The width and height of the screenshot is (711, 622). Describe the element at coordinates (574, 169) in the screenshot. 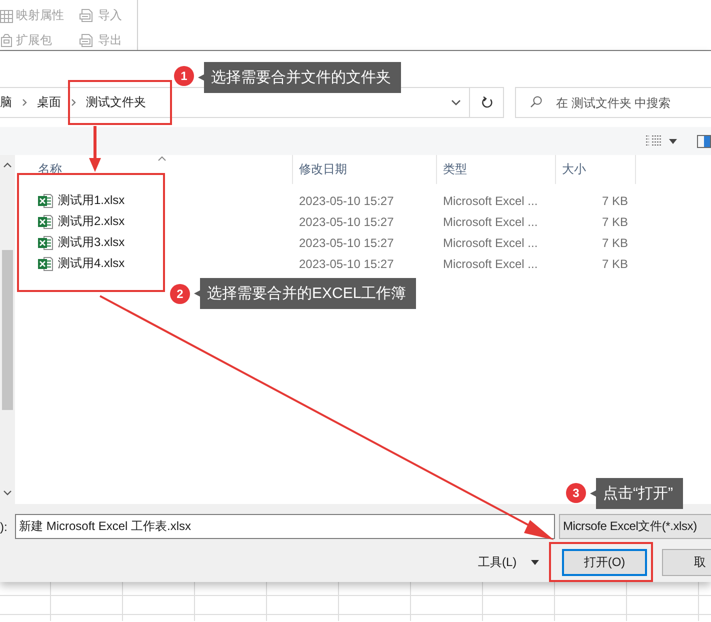

I see `column-header: 大小` at that location.